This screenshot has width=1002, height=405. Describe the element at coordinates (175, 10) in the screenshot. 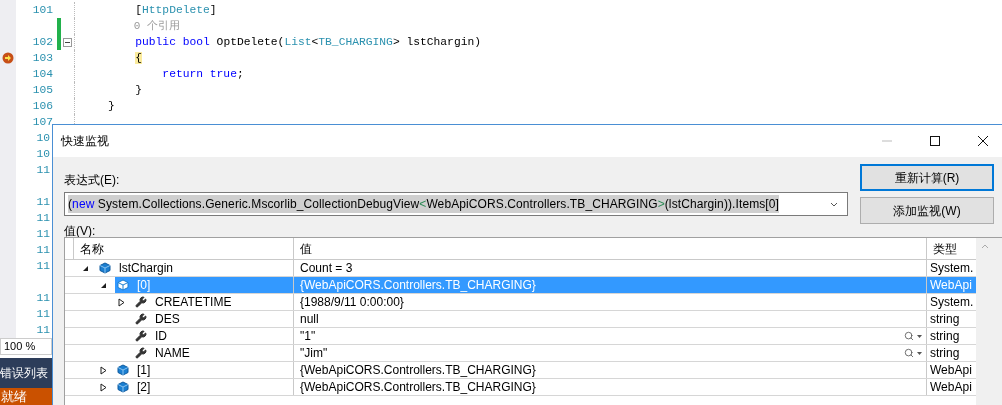

I see `code-line: [HttpDelete]` at that location.